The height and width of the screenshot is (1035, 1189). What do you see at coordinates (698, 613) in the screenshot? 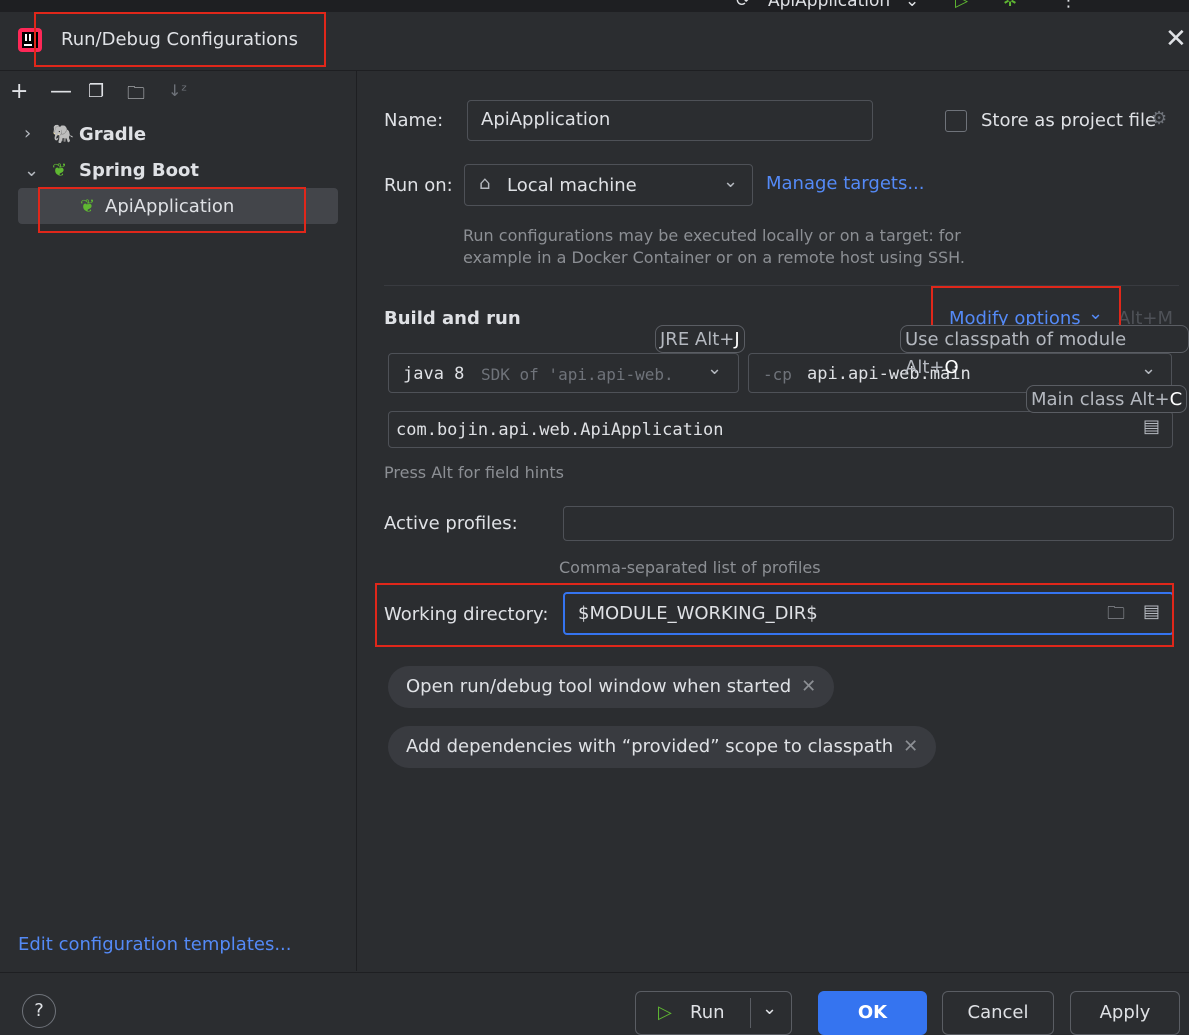
I see `workdir-value: $MODULE_WORKING_DIR$` at bounding box center [698, 613].